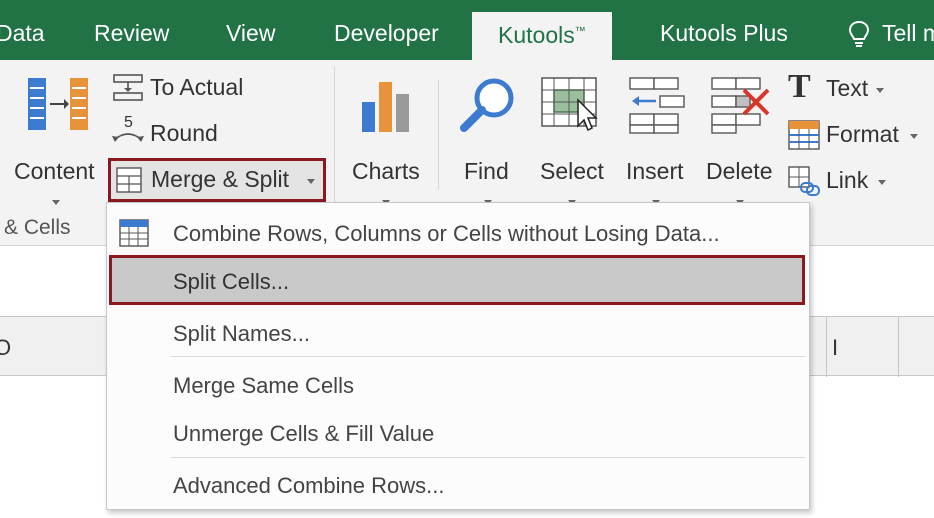  What do you see at coordinates (311, 181) in the screenshot?
I see `merge-split-caret` at bounding box center [311, 181].